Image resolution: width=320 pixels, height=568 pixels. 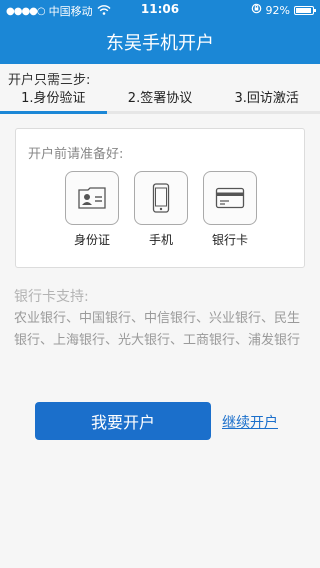 I want to click on orientation-lock-icon, so click(x=256, y=10).